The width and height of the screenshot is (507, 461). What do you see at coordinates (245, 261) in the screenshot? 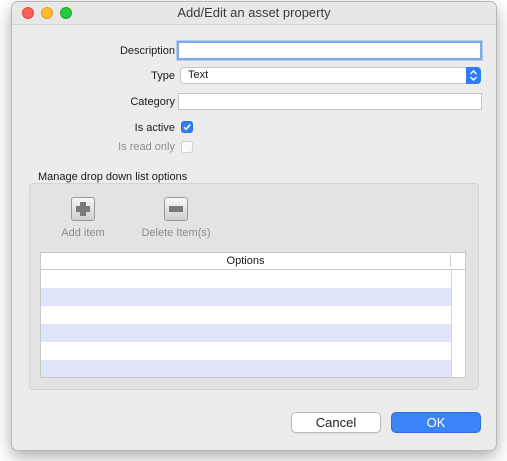
I see `options-column-header: Options` at bounding box center [245, 261].